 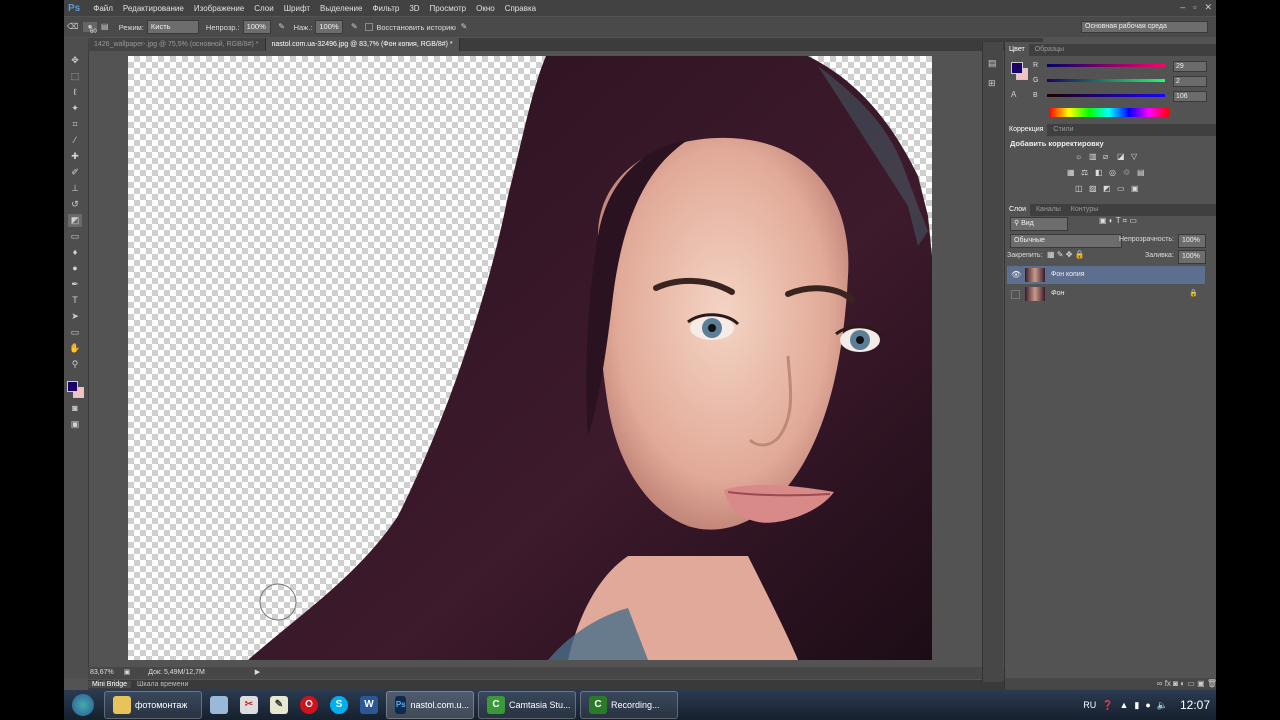 I want to click on menu-image: Изображение, so click(x=219, y=8).